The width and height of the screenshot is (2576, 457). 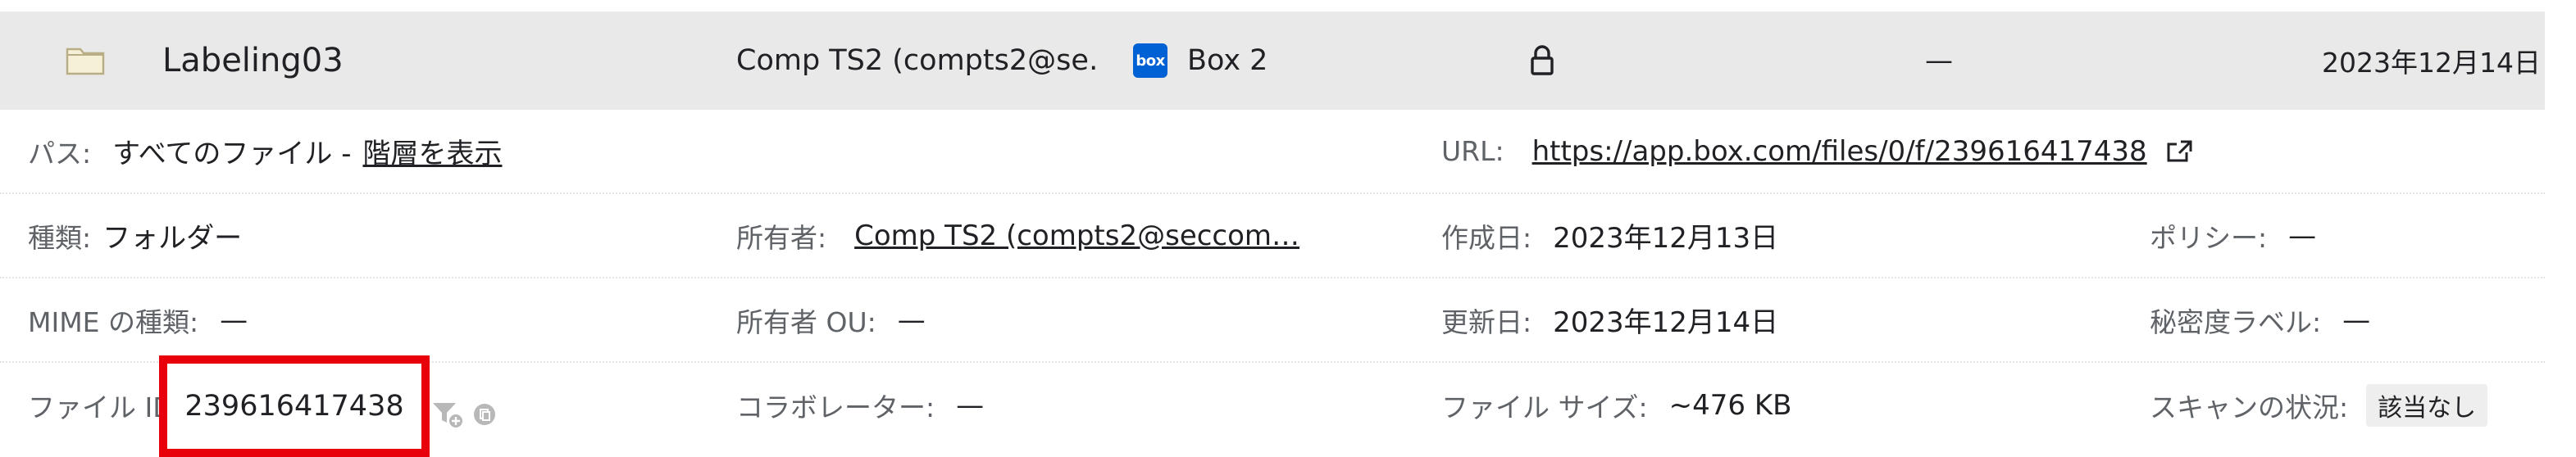 What do you see at coordinates (432, 151) in the screenshot?
I see `show-hierarchy-link: 階層を表示` at bounding box center [432, 151].